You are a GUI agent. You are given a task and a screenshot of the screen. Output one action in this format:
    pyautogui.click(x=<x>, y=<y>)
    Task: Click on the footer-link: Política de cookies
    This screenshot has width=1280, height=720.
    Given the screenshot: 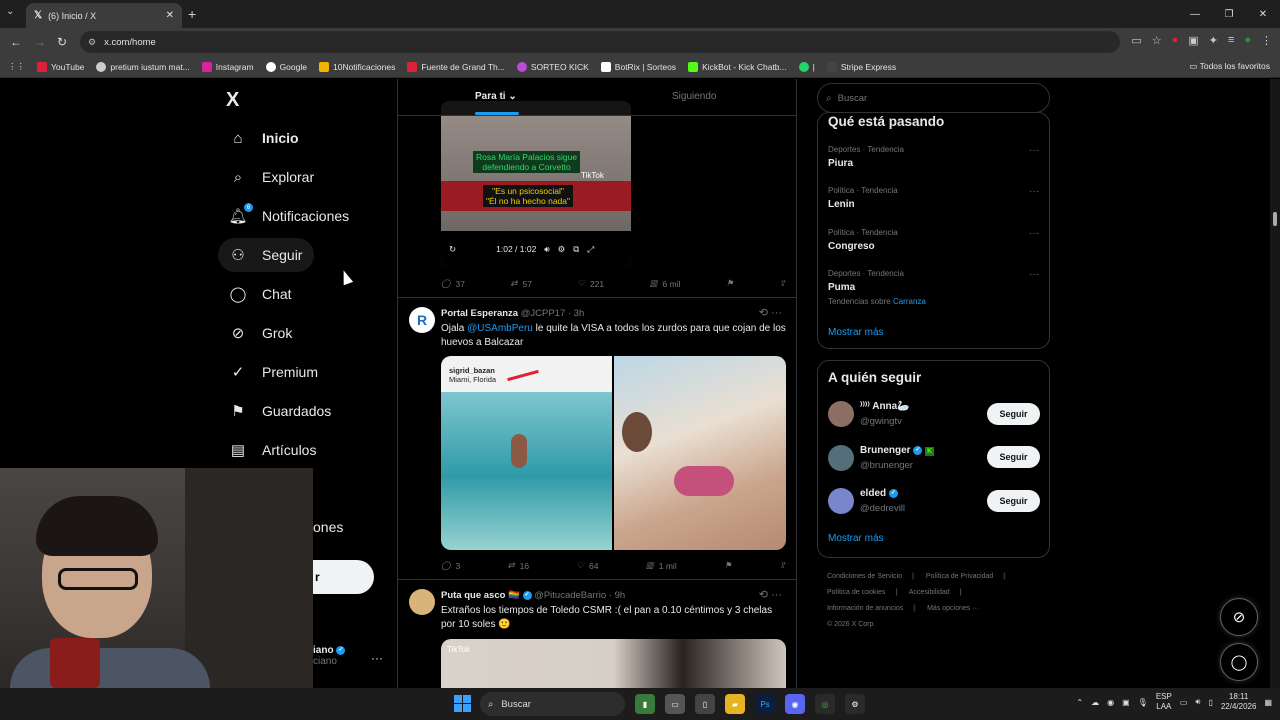 What is the action you would take?
    pyautogui.click(x=856, y=592)
    